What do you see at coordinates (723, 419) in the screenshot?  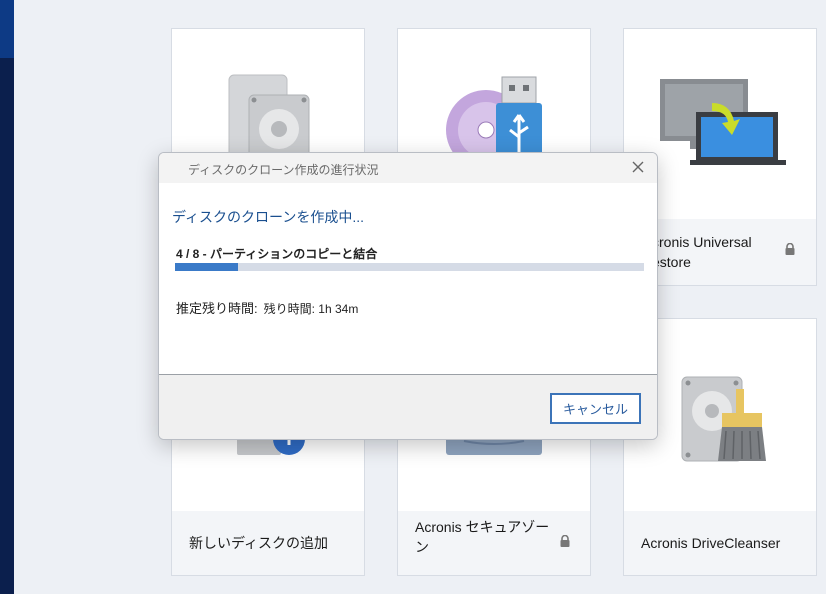 I see `drive-cleanser-icon` at bounding box center [723, 419].